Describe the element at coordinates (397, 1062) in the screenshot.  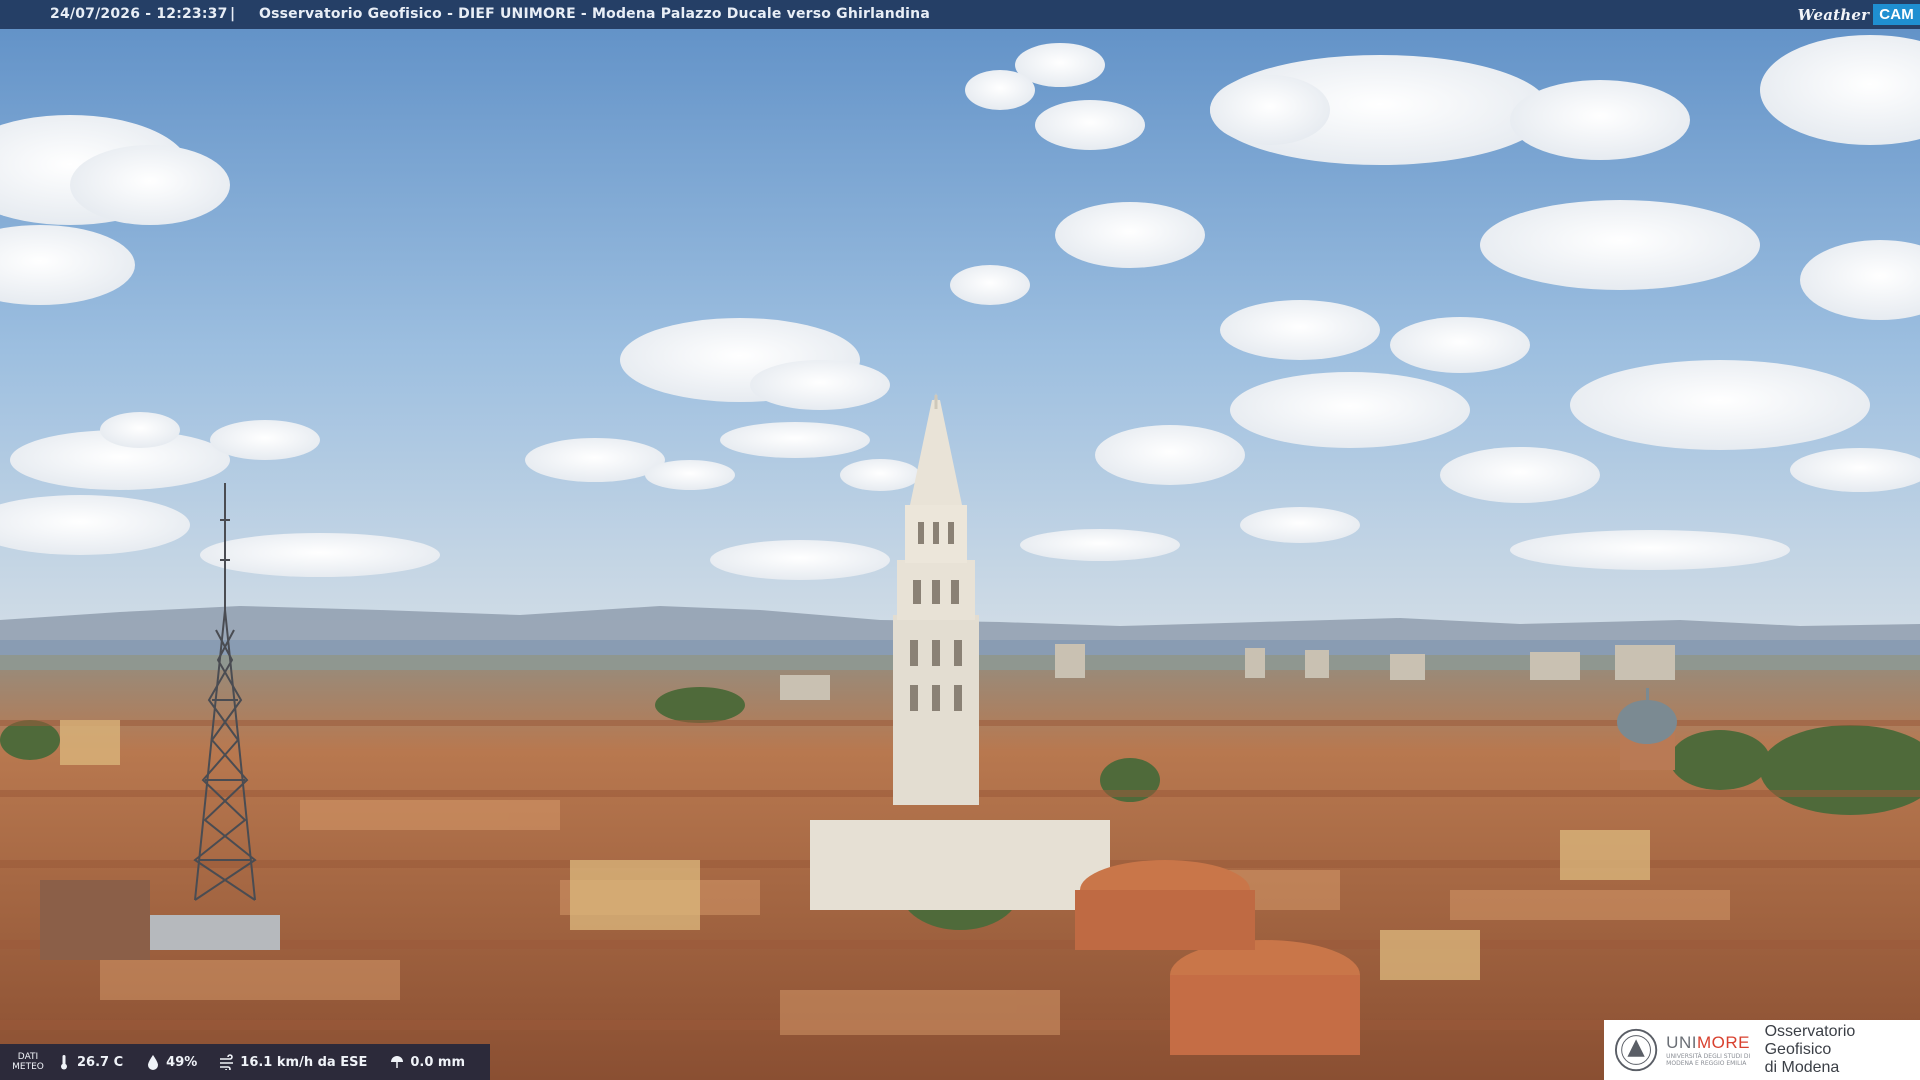
I see `rain-gauge-icon` at that location.